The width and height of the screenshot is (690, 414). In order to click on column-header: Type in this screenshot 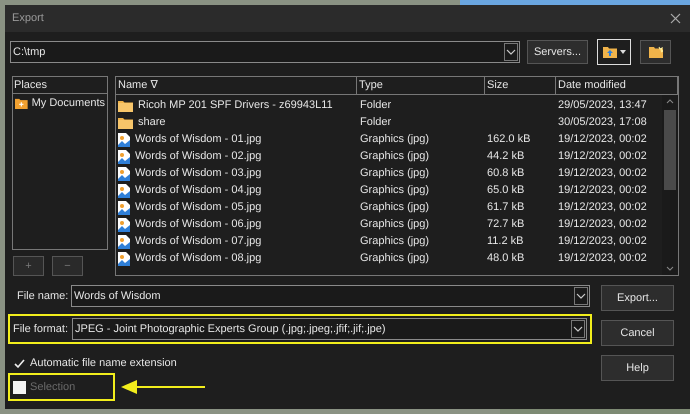, I will do `click(421, 85)`.